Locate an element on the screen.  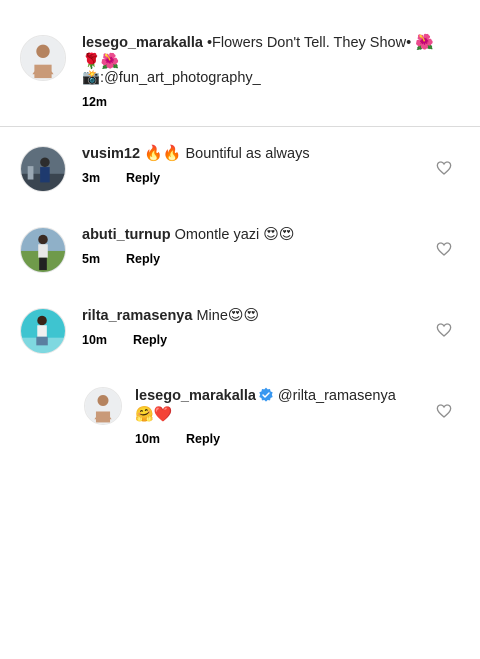
comment-2-time: 5m is located at coordinates (91, 259).